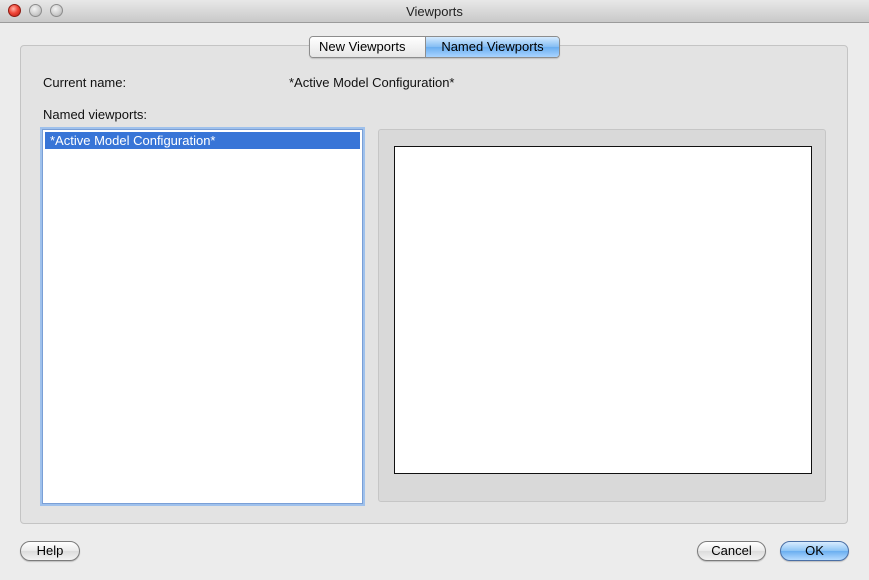  Describe the element at coordinates (372, 82) in the screenshot. I see `current-name-value: *Active Model Configuration*` at that location.